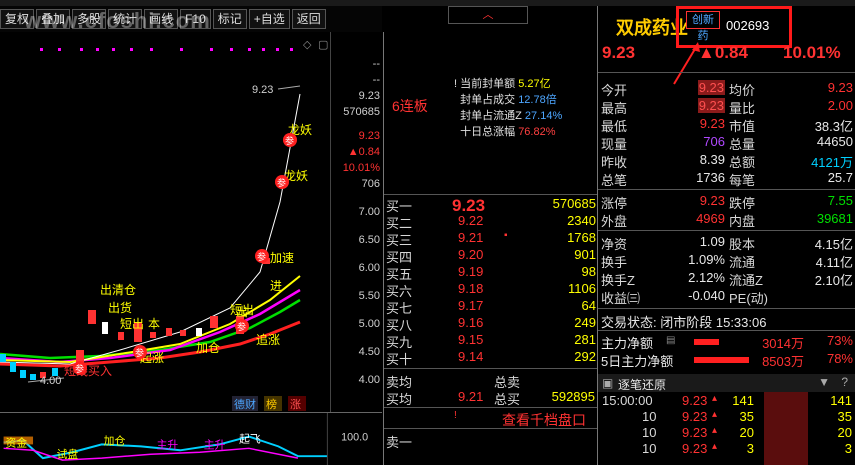 Image resolution: width=855 pixels, height=465 pixels. What do you see at coordinates (706, 259) in the screenshot?
I see `quote-value: 1.09%` at bounding box center [706, 259].